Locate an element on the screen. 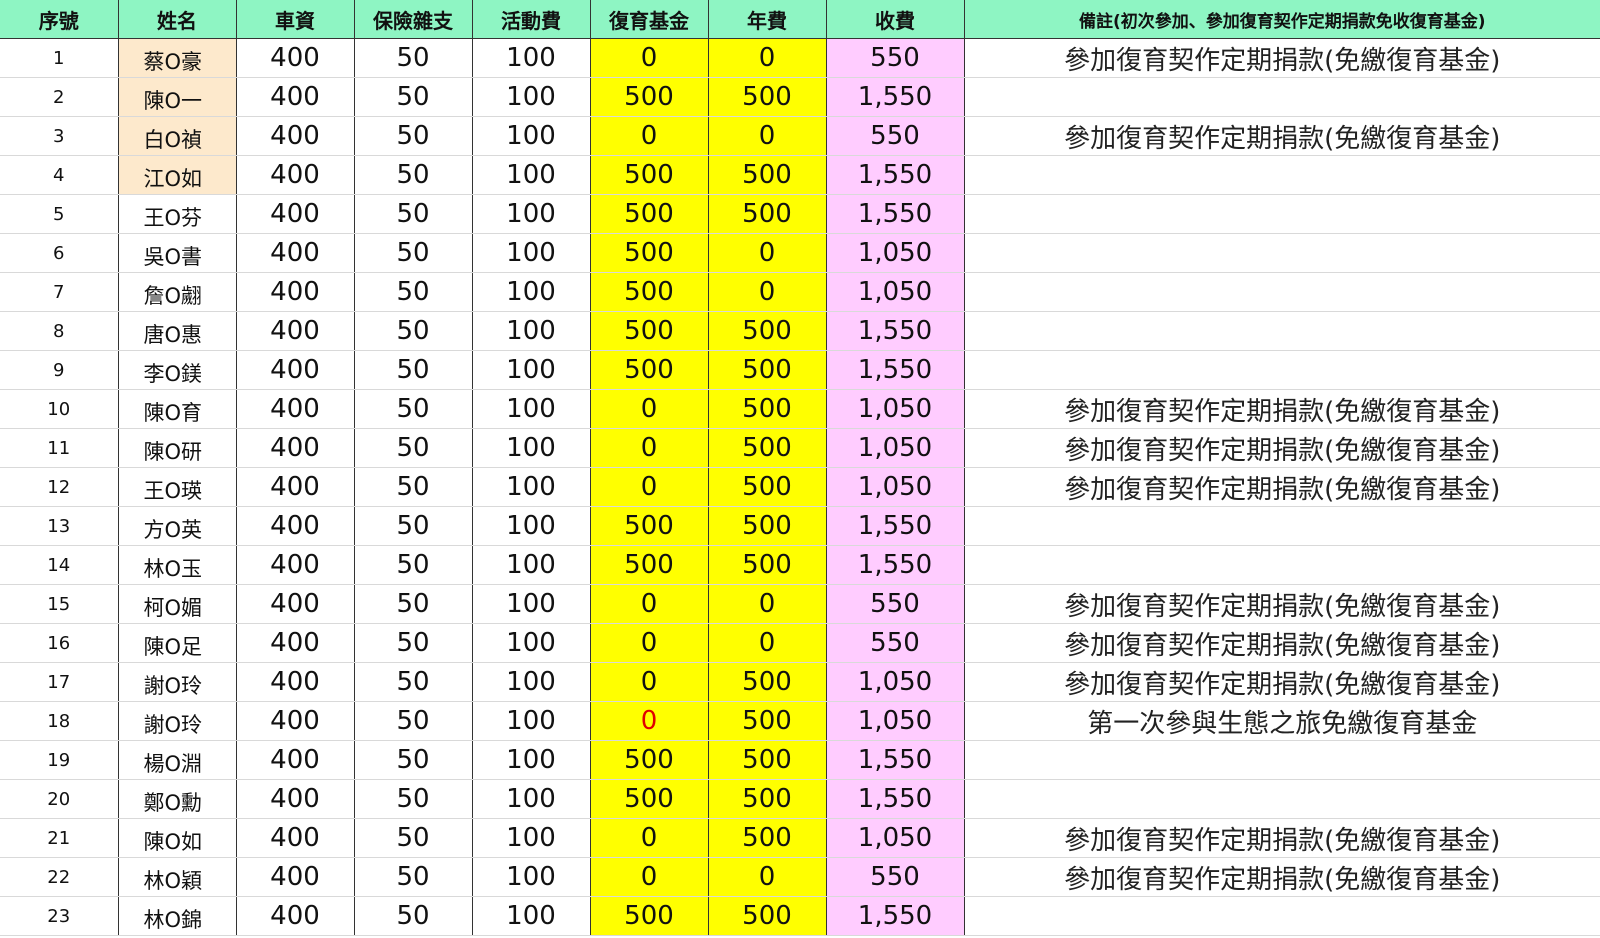 The width and height of the screenshot is (1600, 938). cell-seq: 23 is located at coordinates (59, 916).